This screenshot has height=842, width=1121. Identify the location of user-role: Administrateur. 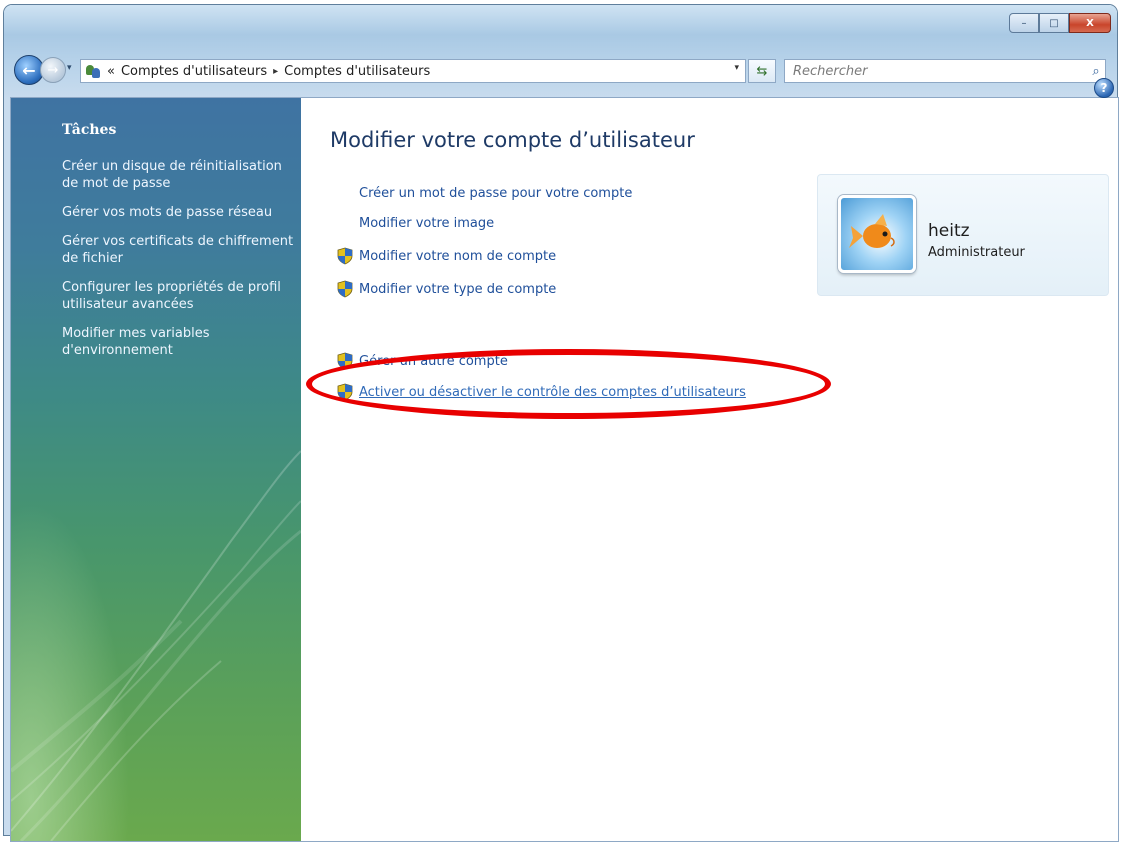
(976, 252).